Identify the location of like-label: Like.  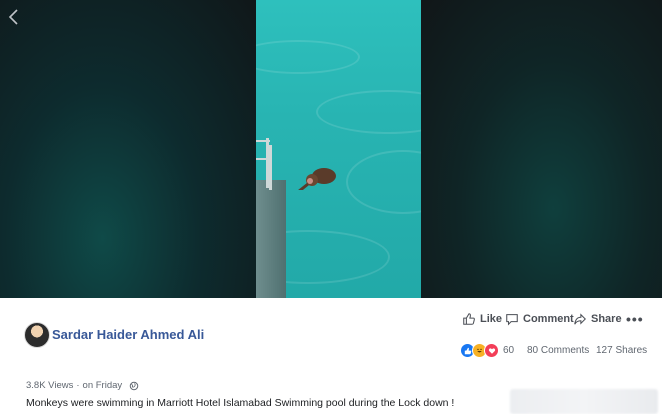
(491, 319).